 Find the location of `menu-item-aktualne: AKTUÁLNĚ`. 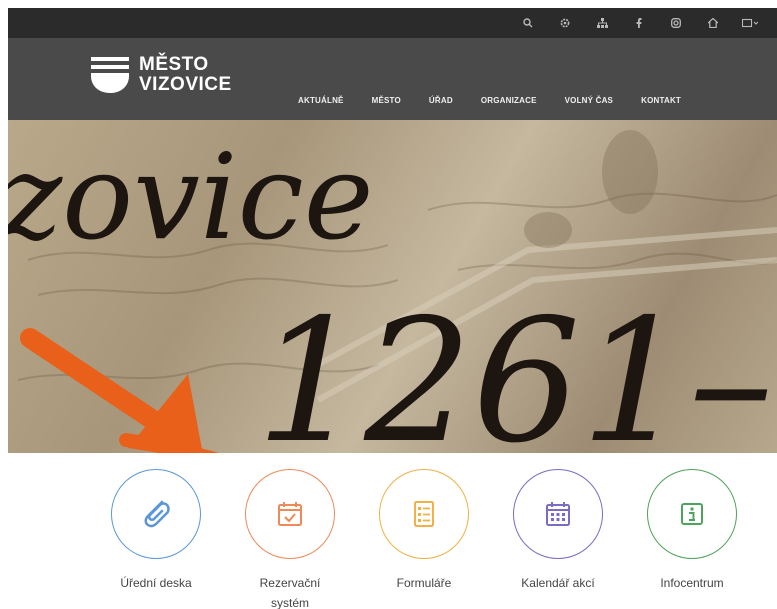

menu-item-aktualne: AKTUÁLNĚ is located at coordinates (321, 100).